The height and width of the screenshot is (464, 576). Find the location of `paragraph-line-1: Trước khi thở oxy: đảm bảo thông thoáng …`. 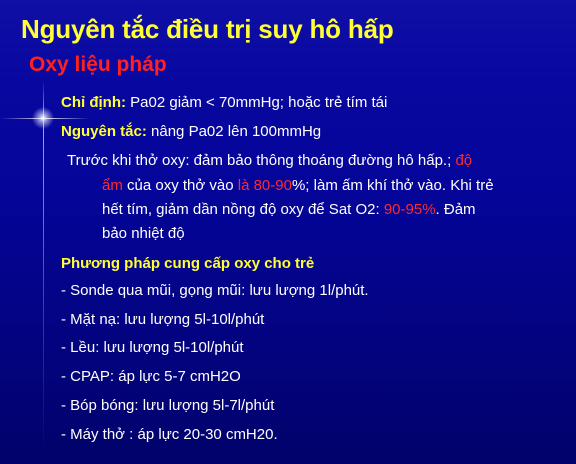

paragraph-line-1: Trước khi thở oxy: đảm bảo thông thoáng … is located at coordinates (269, 160).